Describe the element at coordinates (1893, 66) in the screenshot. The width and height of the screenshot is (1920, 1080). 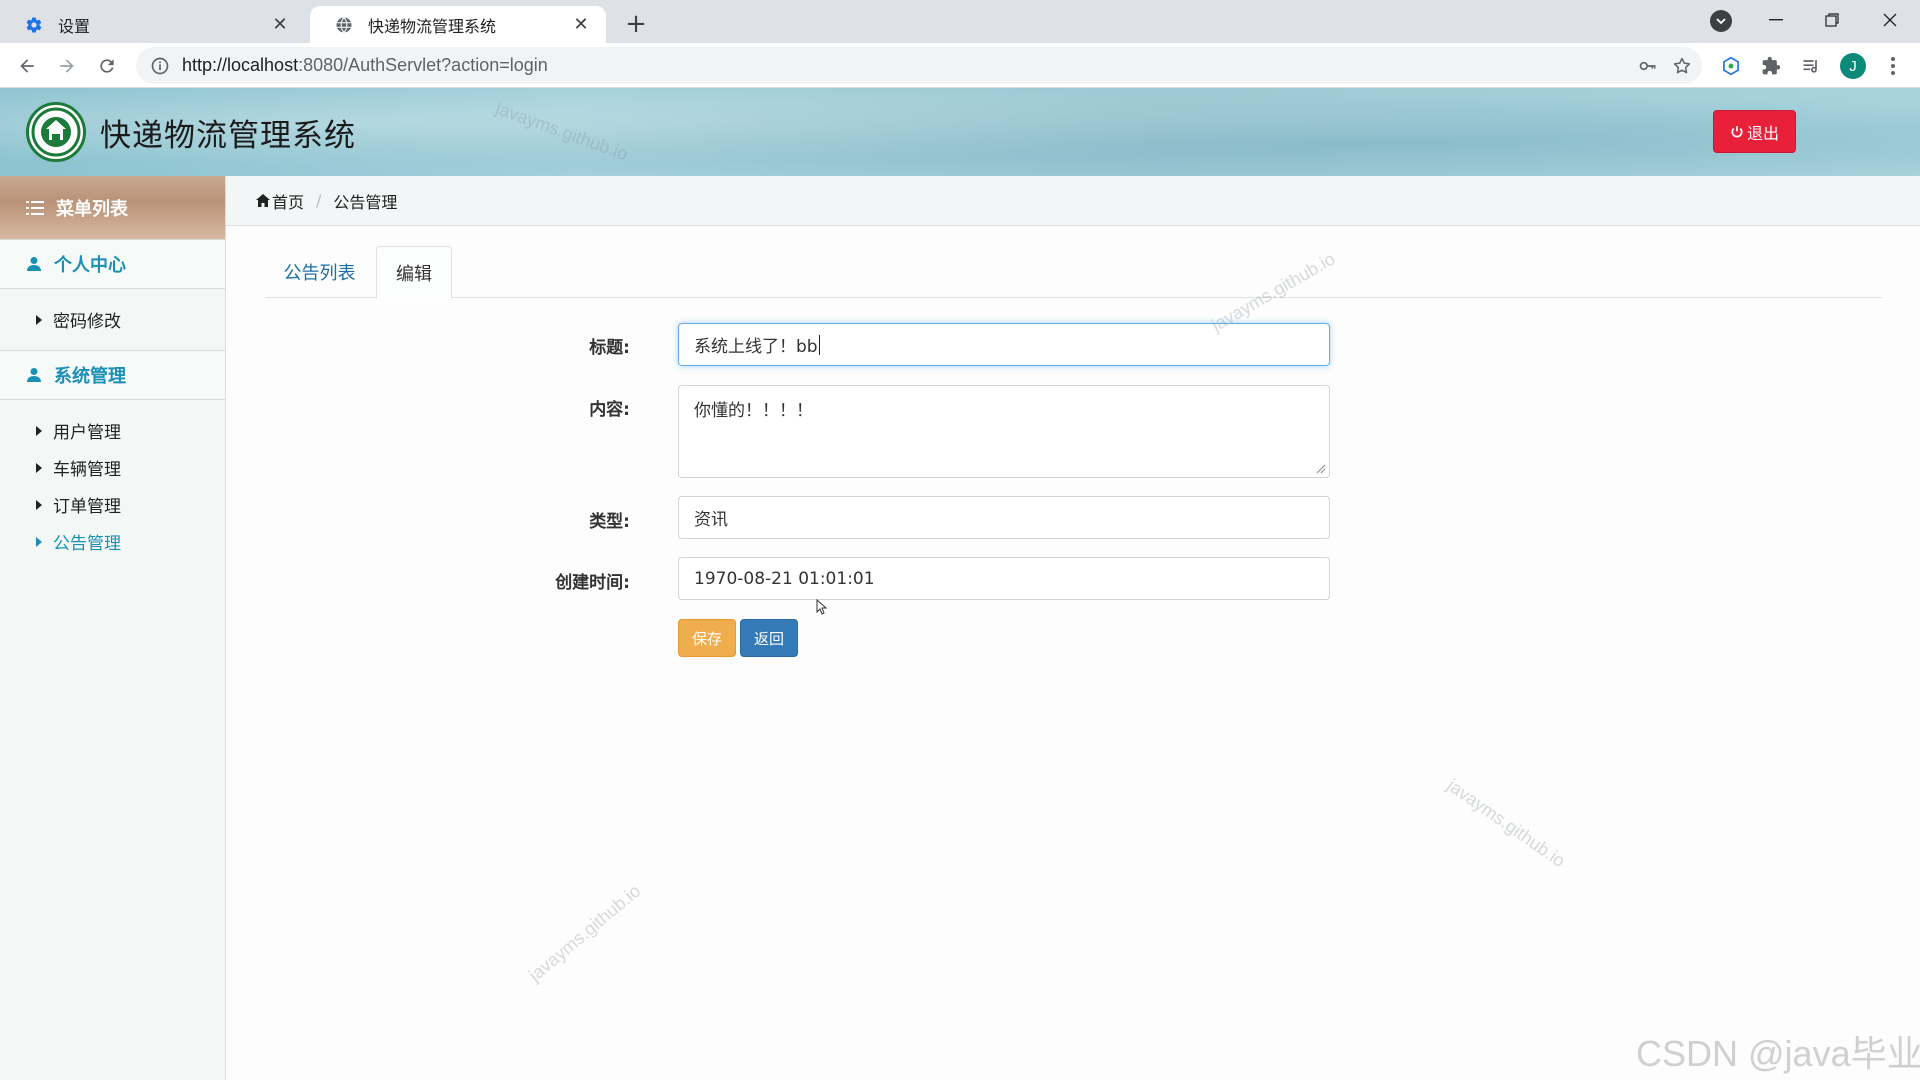
I see `more-menu-icon` at that location.